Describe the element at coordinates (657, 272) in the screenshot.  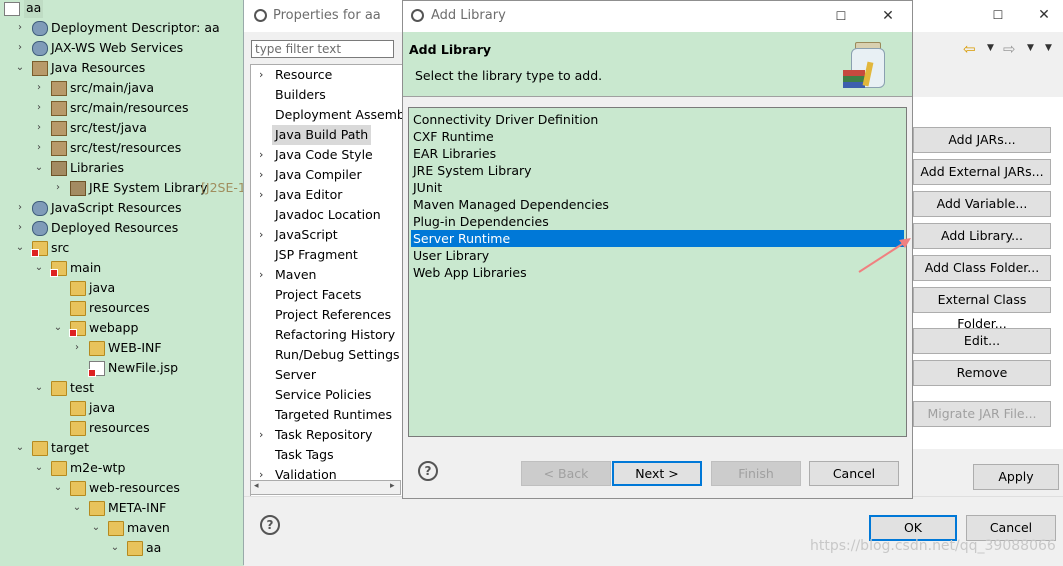
I see `library-type-item: Web App Libraries` at that location.